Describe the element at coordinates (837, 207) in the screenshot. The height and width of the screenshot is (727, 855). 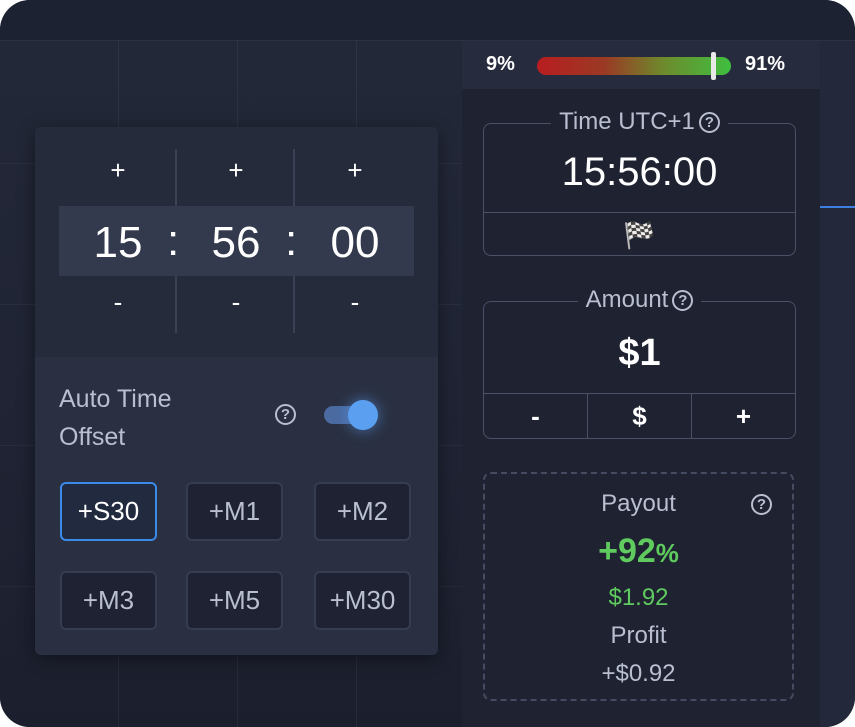
I see `price-line` at that location.